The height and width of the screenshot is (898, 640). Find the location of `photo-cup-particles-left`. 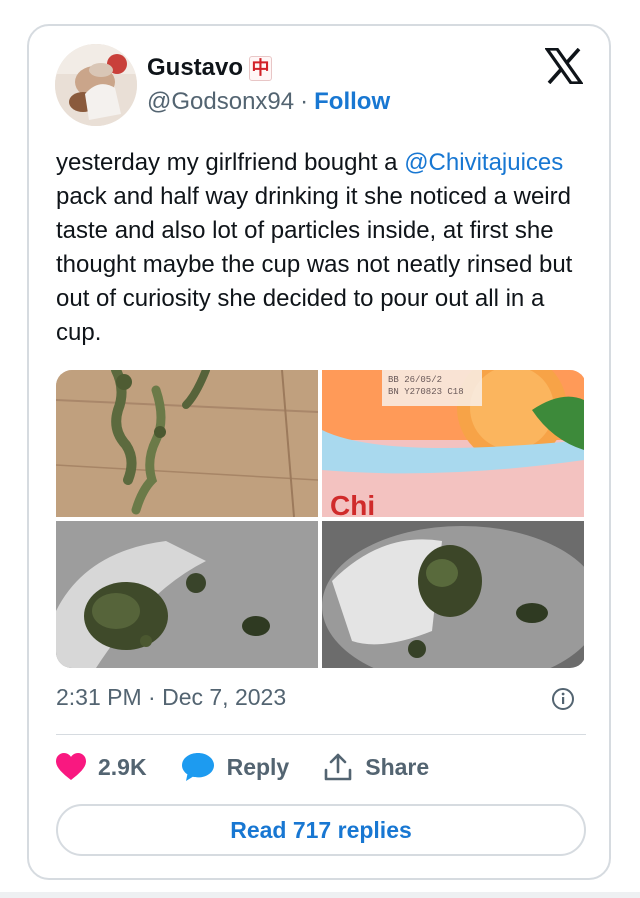

photo-cup-particles-left is located at coordinates (187, 594).